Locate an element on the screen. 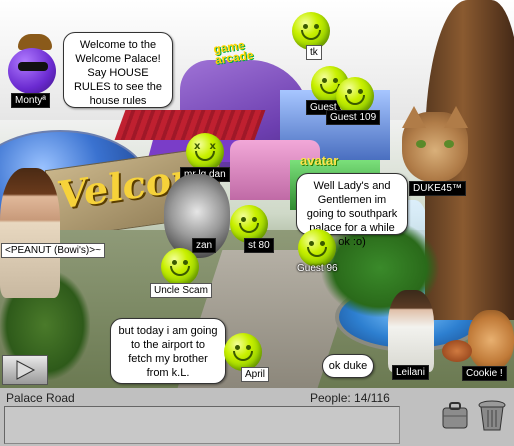  avatar-uncle-scam is located at coordinates (180, 267).